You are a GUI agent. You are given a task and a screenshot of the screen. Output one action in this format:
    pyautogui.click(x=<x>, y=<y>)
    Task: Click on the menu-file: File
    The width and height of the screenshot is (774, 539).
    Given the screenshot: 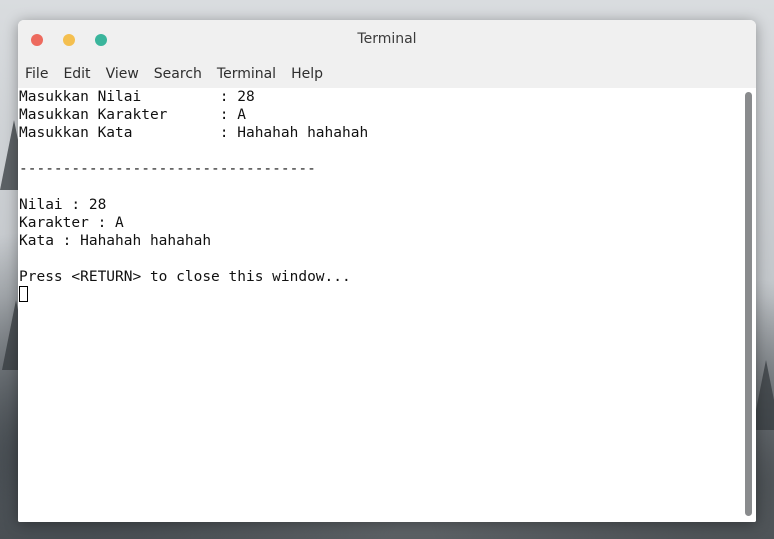 What is the action you would take?
    pyautogui.click(x=36, y=74)
    